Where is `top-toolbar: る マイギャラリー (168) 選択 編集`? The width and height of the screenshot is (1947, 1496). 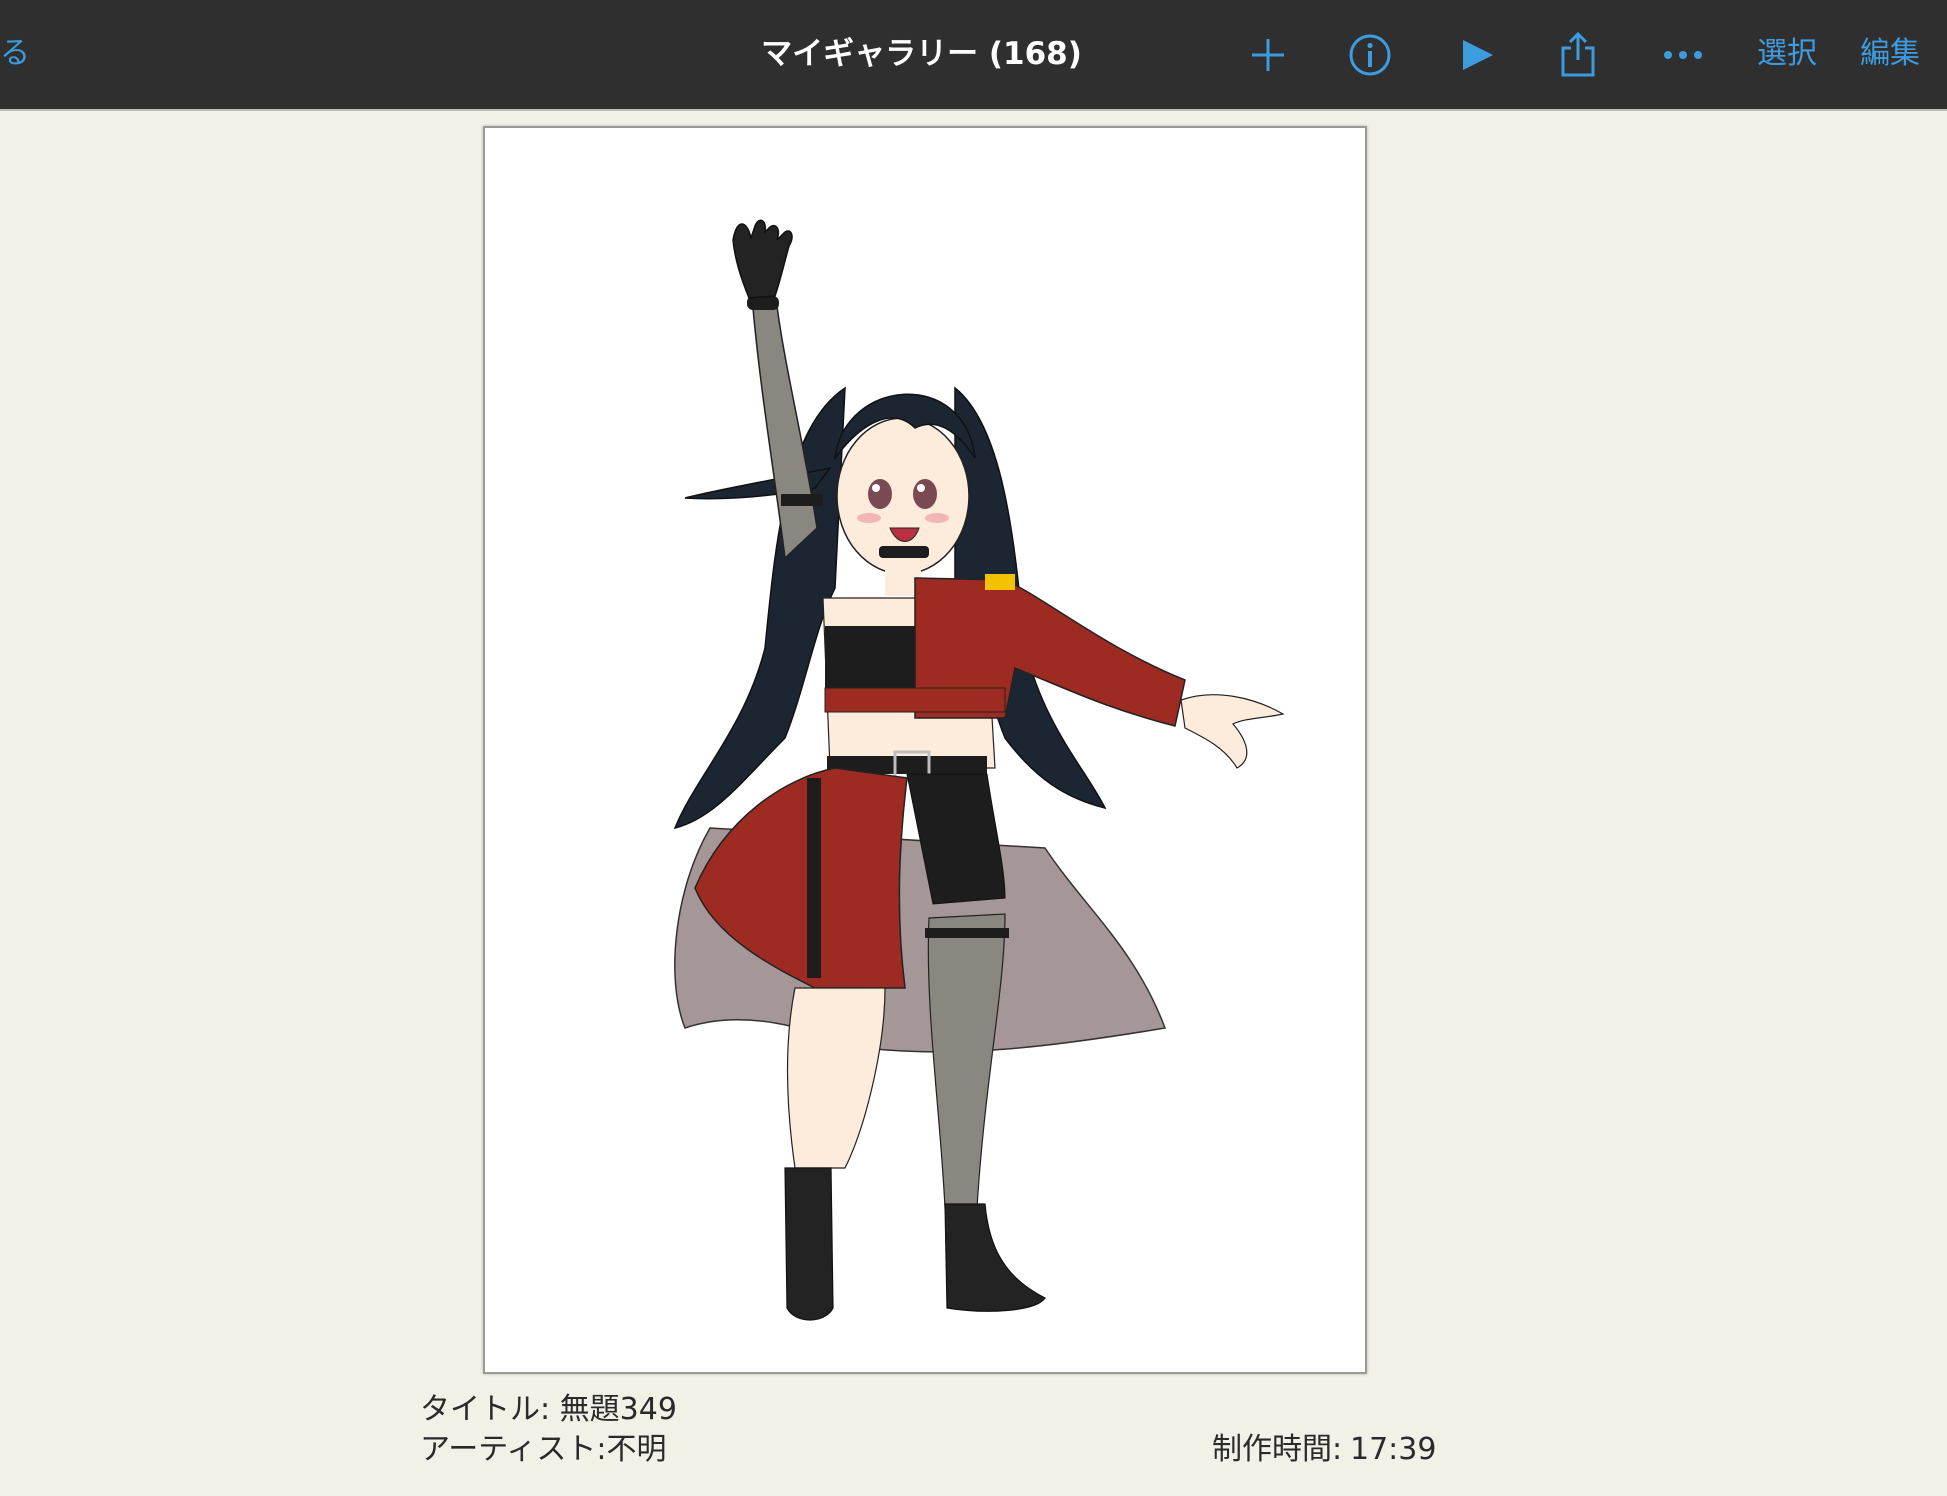
top-toolbar: る マイギャラリー (168) 選択 編集 is located at coordinates (973, 55).